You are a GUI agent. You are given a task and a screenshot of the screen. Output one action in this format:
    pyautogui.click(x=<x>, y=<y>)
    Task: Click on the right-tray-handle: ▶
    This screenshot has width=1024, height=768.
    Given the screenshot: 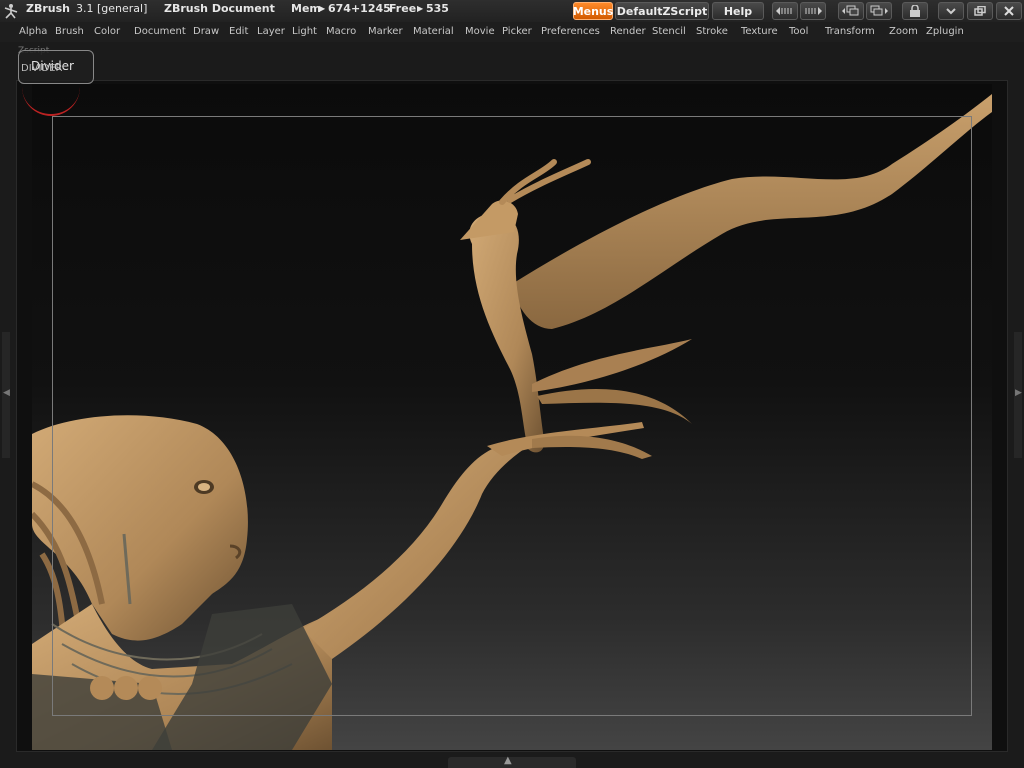 What is the action you would take?
    pyautogui.click(x=1018, y=395)
    